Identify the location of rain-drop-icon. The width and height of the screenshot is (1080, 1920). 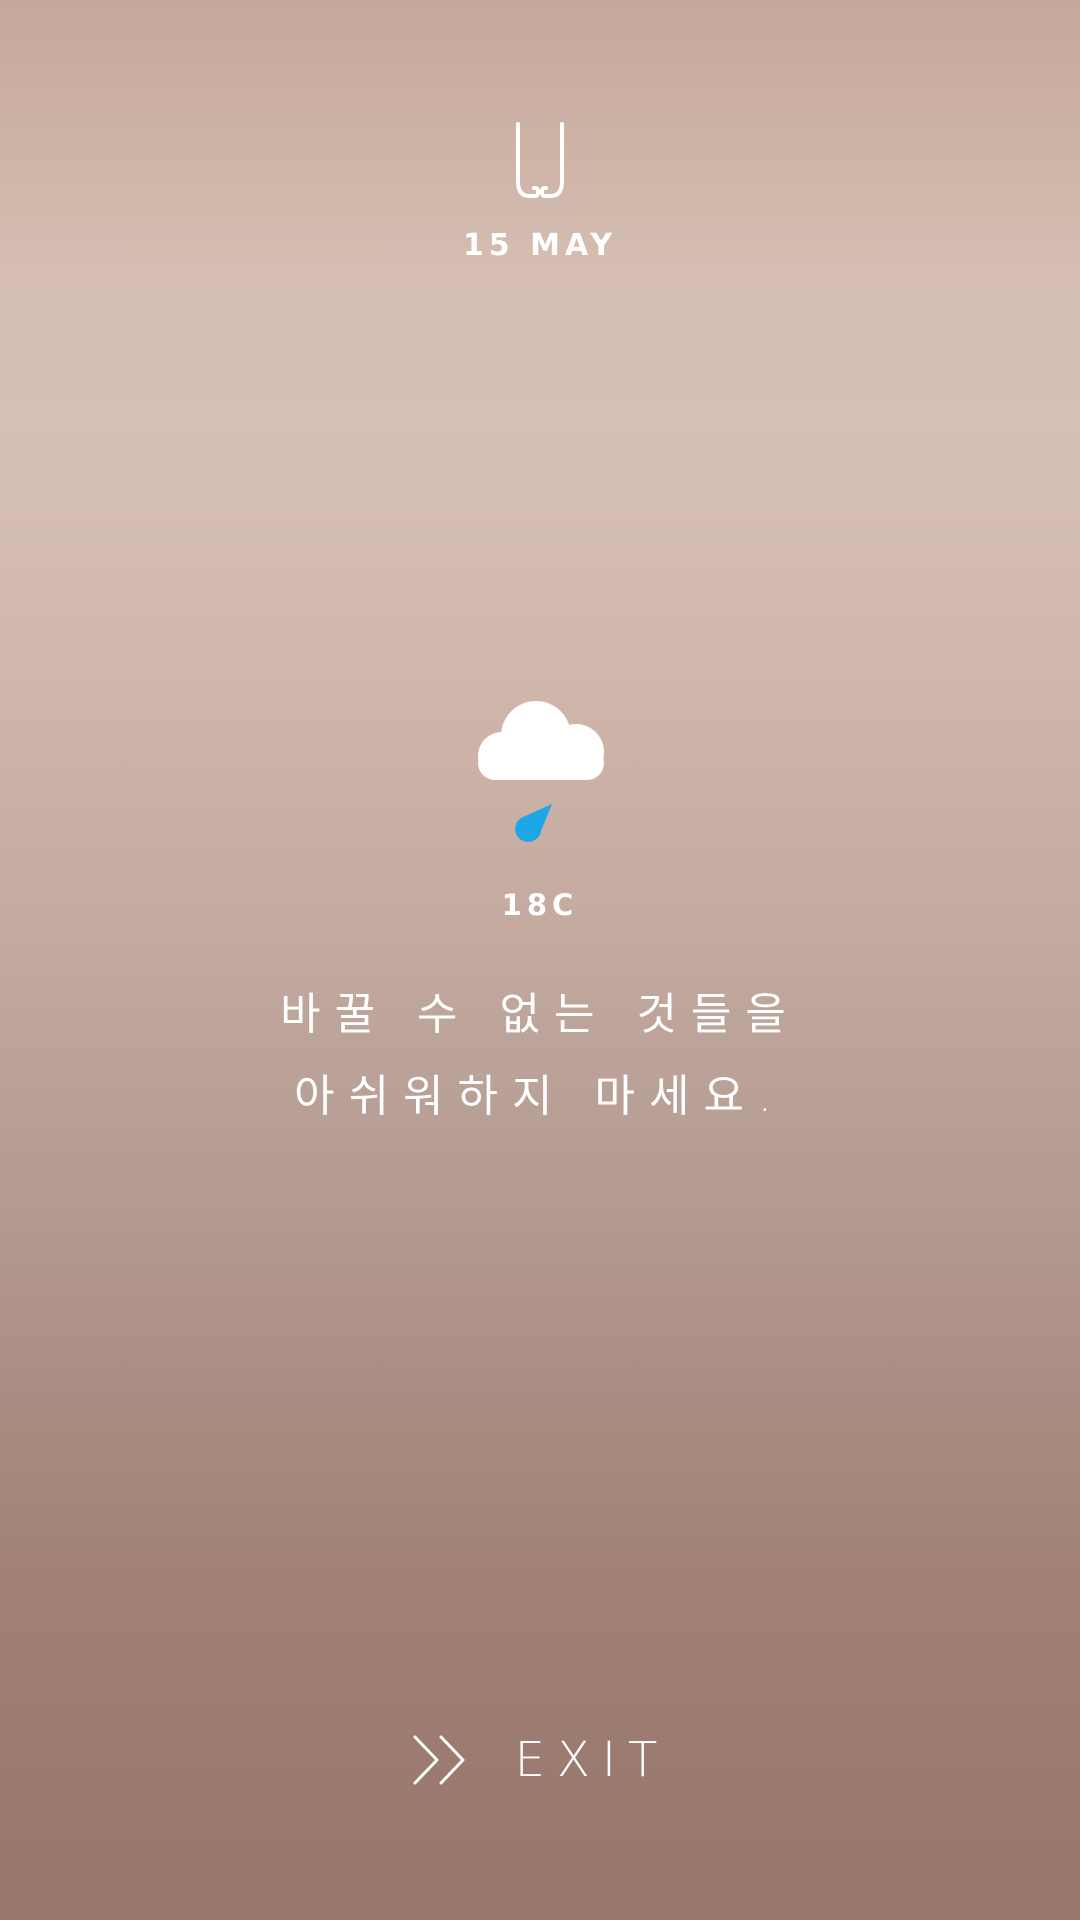
(533, 823).